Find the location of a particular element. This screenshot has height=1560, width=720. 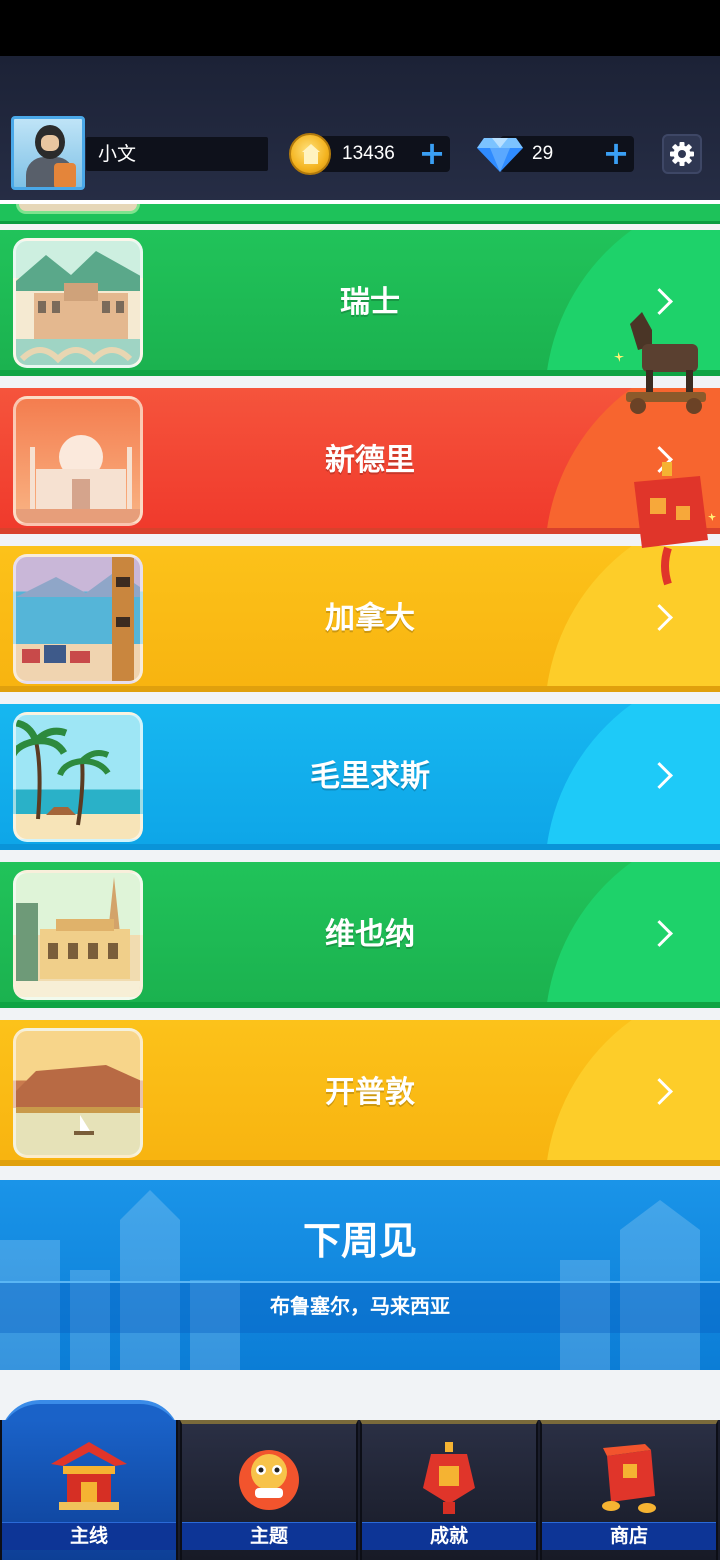

add-gems-button: + is located at coordinates (616, 153).